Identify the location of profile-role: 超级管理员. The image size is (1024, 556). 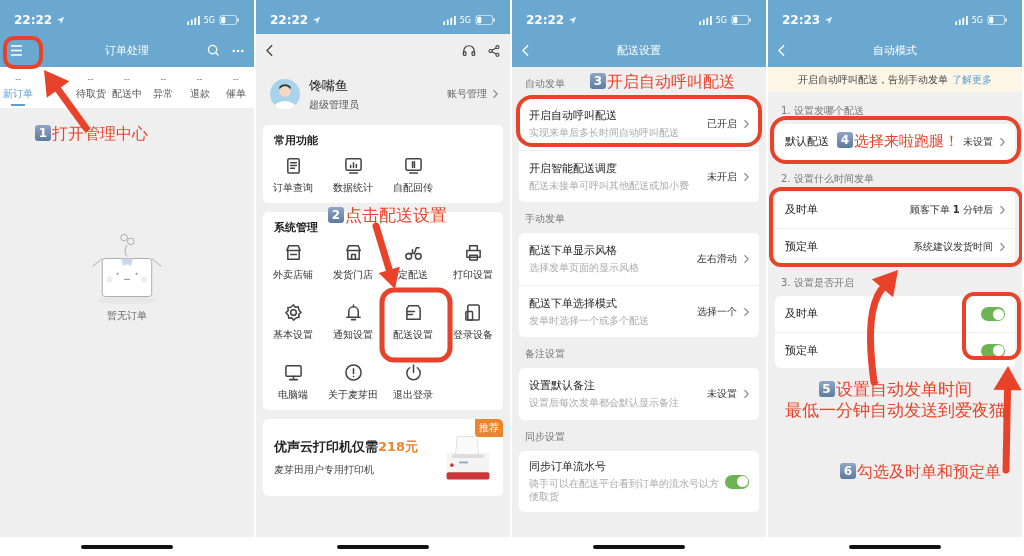
(334, 104).